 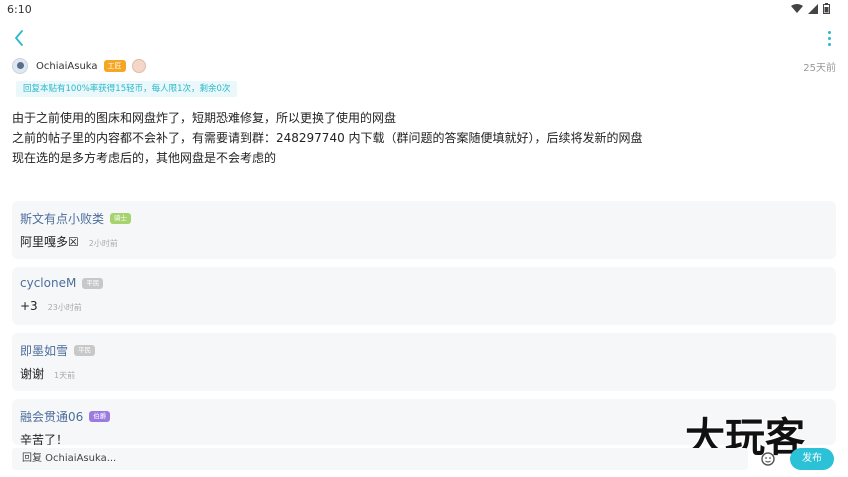 I want to click on comment-item: 融会贯通06 伯爵 辛苦了！, so click(x=424, y=422).